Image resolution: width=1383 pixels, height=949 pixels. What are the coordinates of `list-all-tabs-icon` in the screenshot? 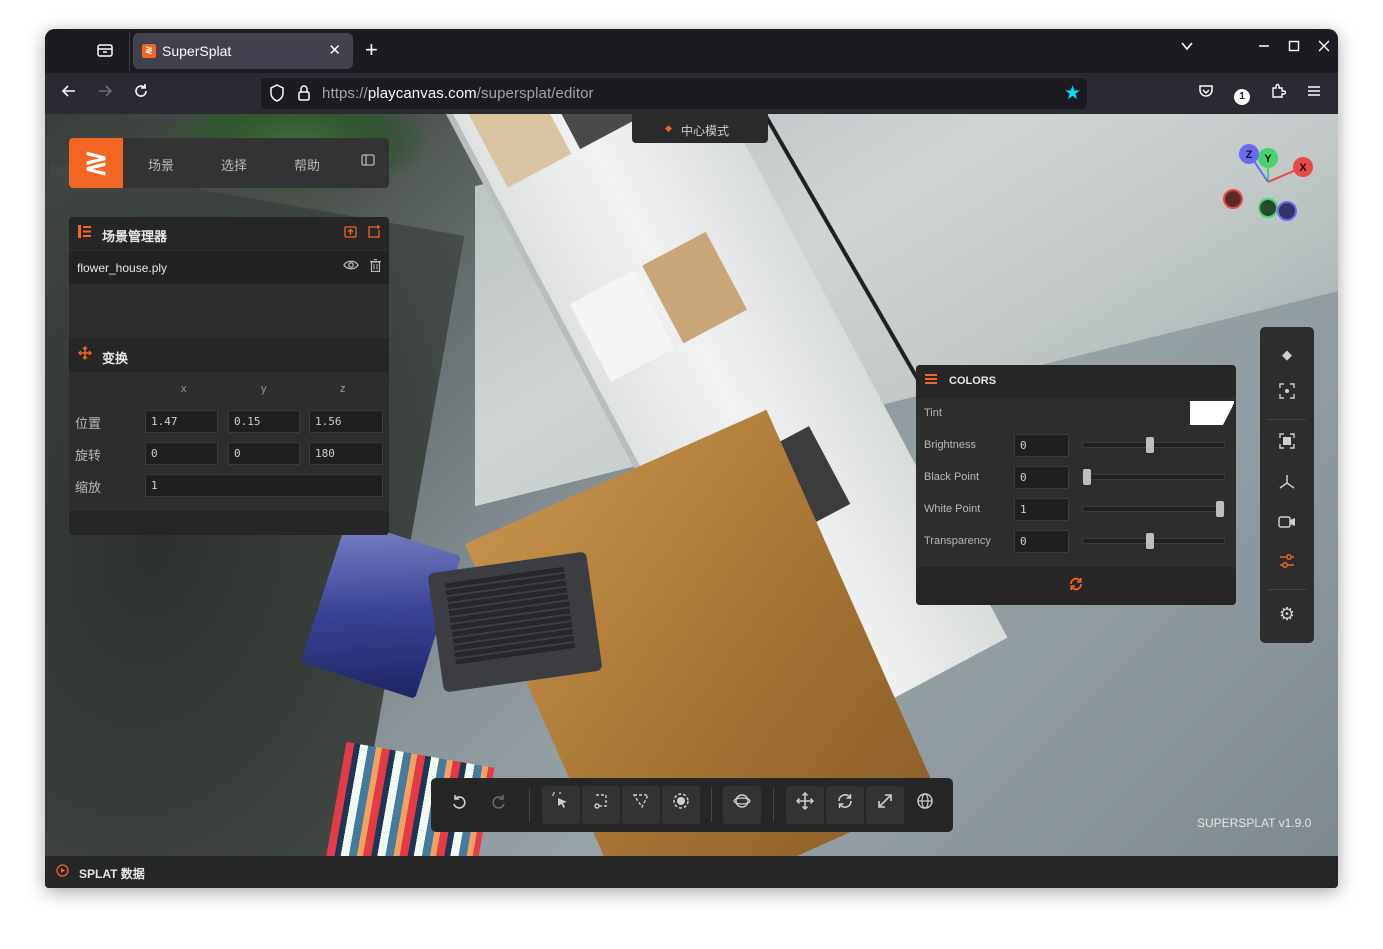 It's located at (1187, 48).